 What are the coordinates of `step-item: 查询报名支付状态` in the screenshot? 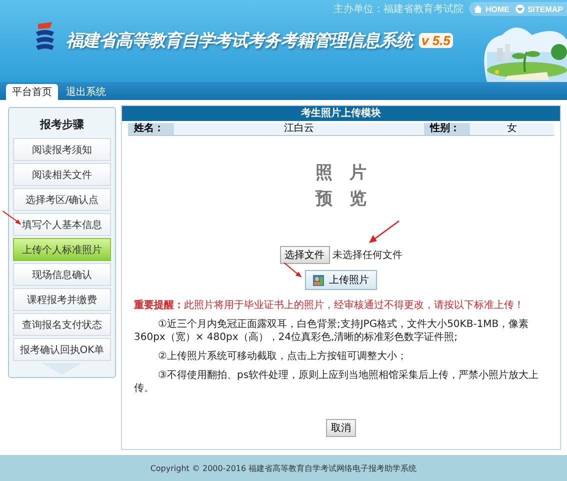 It's located at (62, 324).